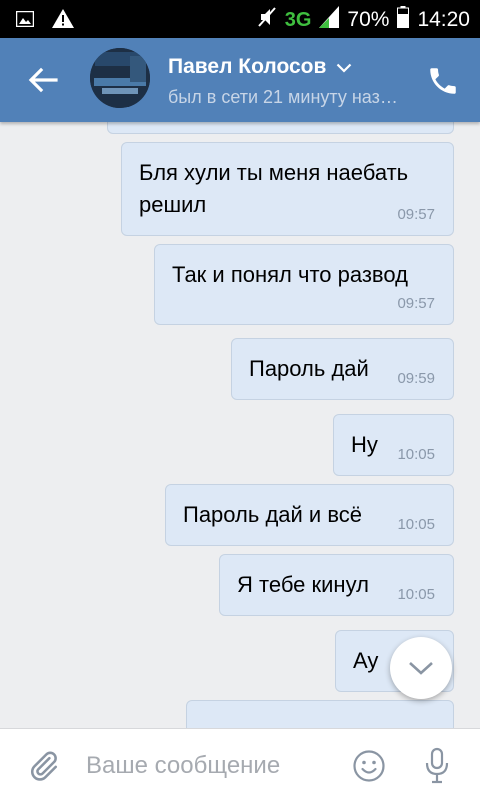 The image size is (480, 801). What do you see at coordinates (443, 81) in the screenshot?
I see `phone-icon` at bounding box center [443, 81].